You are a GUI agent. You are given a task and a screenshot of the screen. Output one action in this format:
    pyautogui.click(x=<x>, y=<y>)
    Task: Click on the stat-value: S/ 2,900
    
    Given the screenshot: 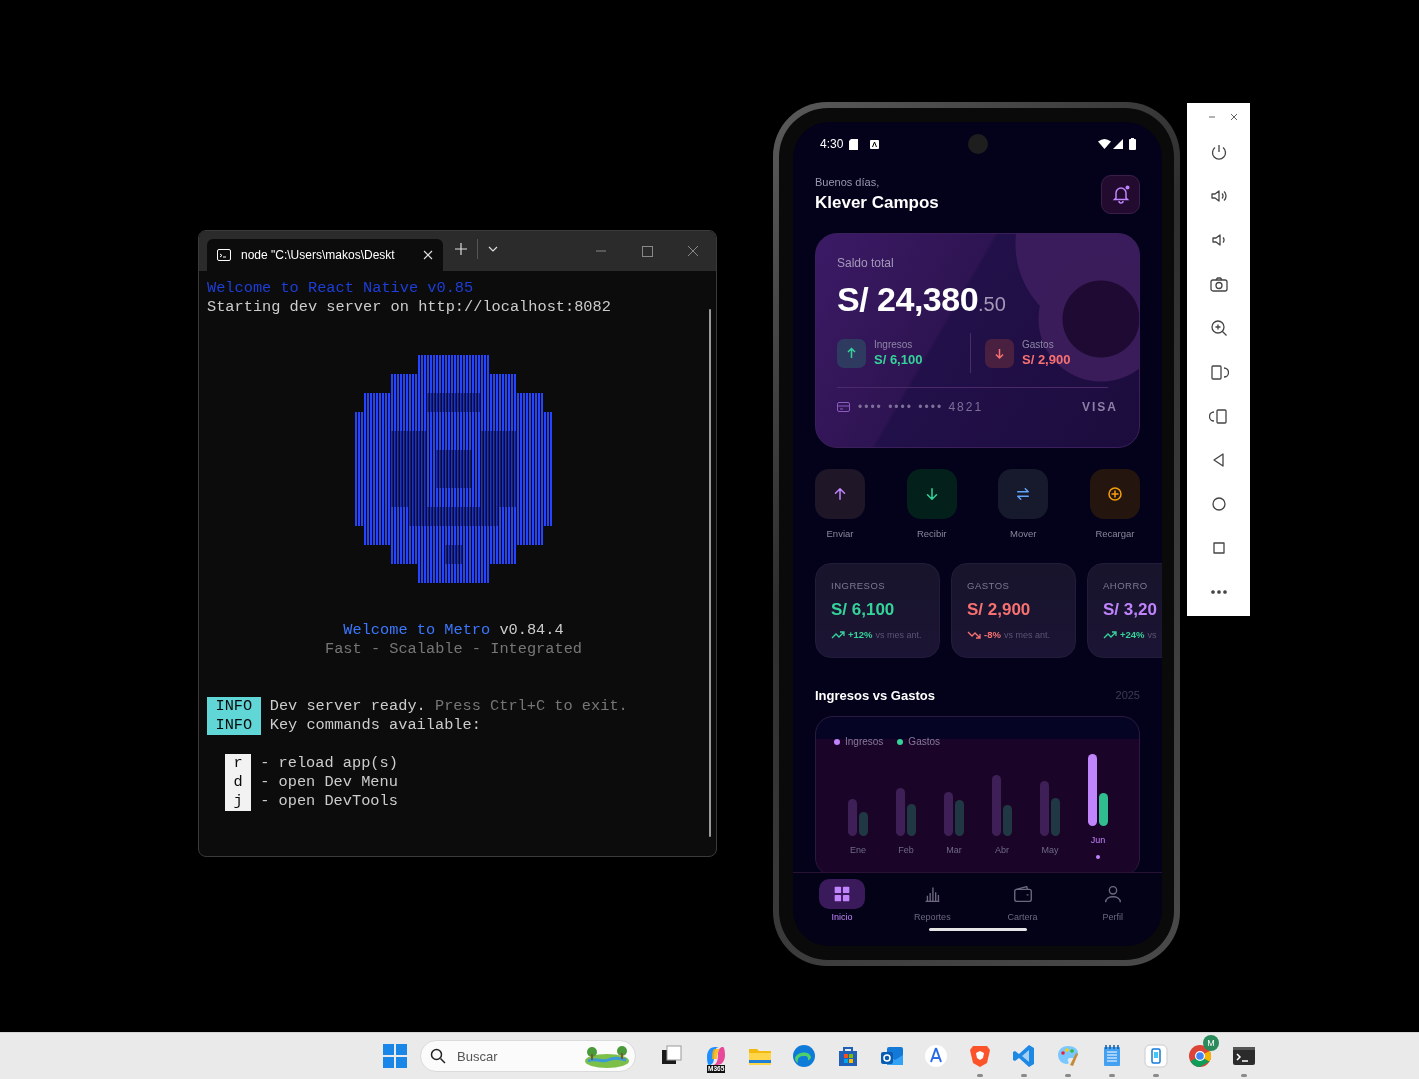 What is the action you would take?
    pyautogui.click(x=999, y=610)
    